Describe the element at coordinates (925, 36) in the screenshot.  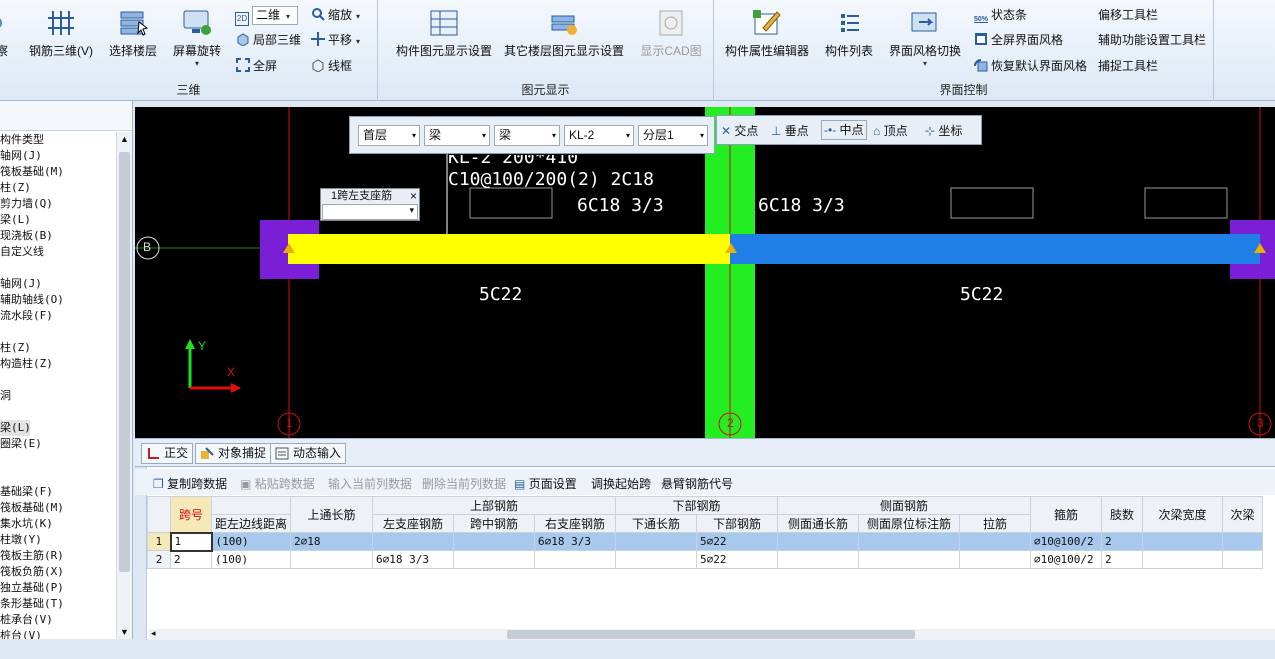
I see `ui-style-switch-button: 界面风格切换 ▾` at that location.